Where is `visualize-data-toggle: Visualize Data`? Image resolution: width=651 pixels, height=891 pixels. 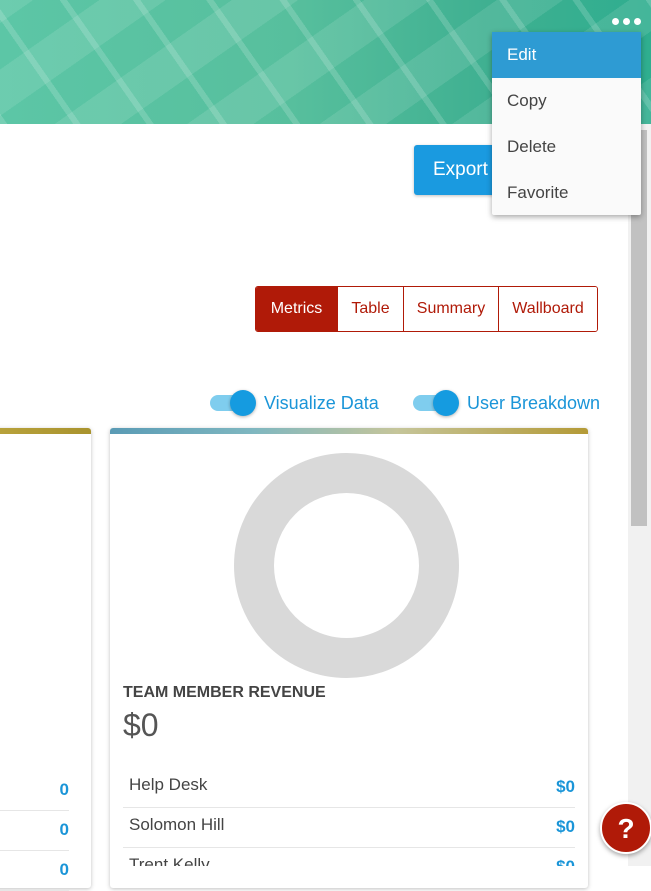 visualize-data-toggle: Visualize Data is located at coordinates (294, 403).